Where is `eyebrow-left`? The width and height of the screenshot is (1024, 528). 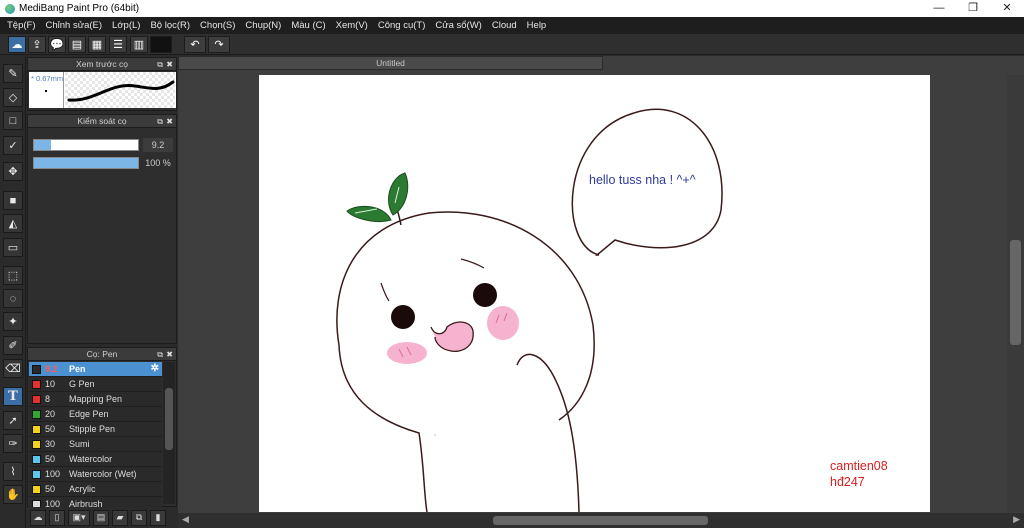 eyebrow-left is located at coordinates (385, 292).